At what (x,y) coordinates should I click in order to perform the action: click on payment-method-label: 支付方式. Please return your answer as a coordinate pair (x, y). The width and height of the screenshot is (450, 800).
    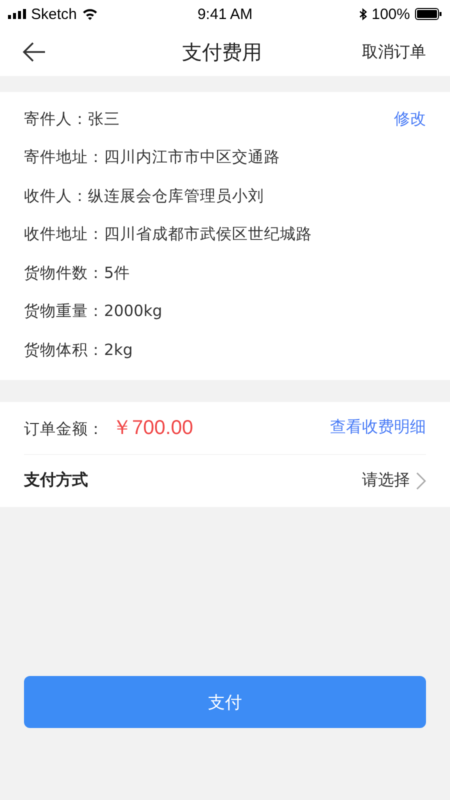
    Looking at the image, I should click on (56, 480).